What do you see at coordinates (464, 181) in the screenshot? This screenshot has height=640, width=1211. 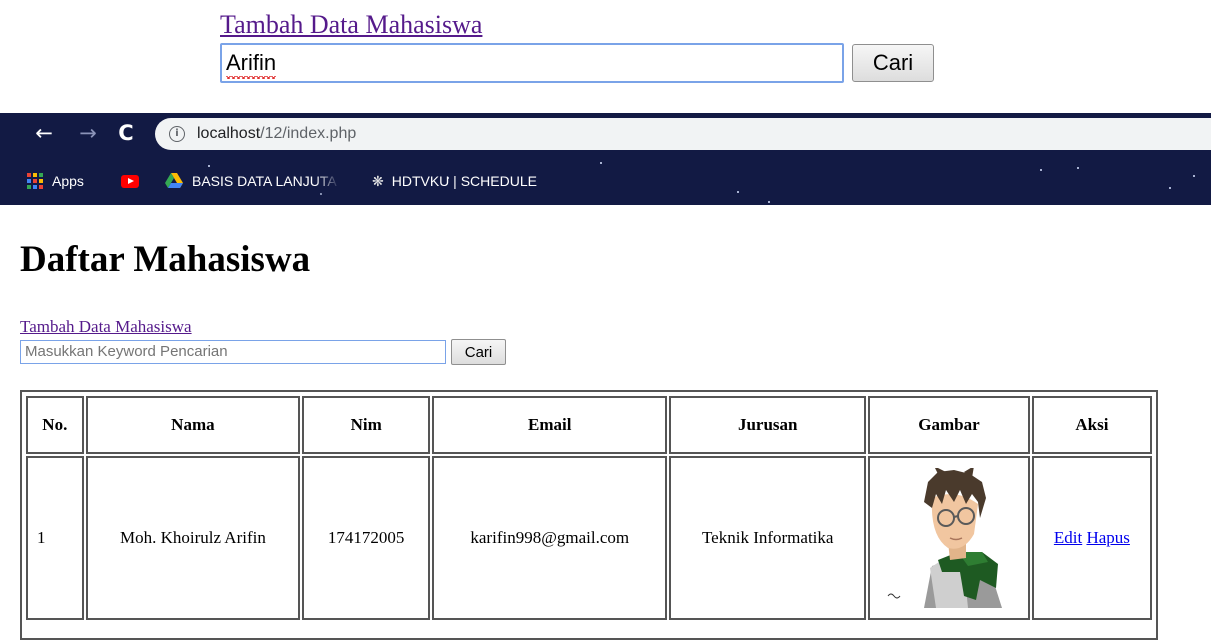 I see `bookmark-hdtvku-label: HDTVKU | SCHEDULE` at bounding box center [464, 181].